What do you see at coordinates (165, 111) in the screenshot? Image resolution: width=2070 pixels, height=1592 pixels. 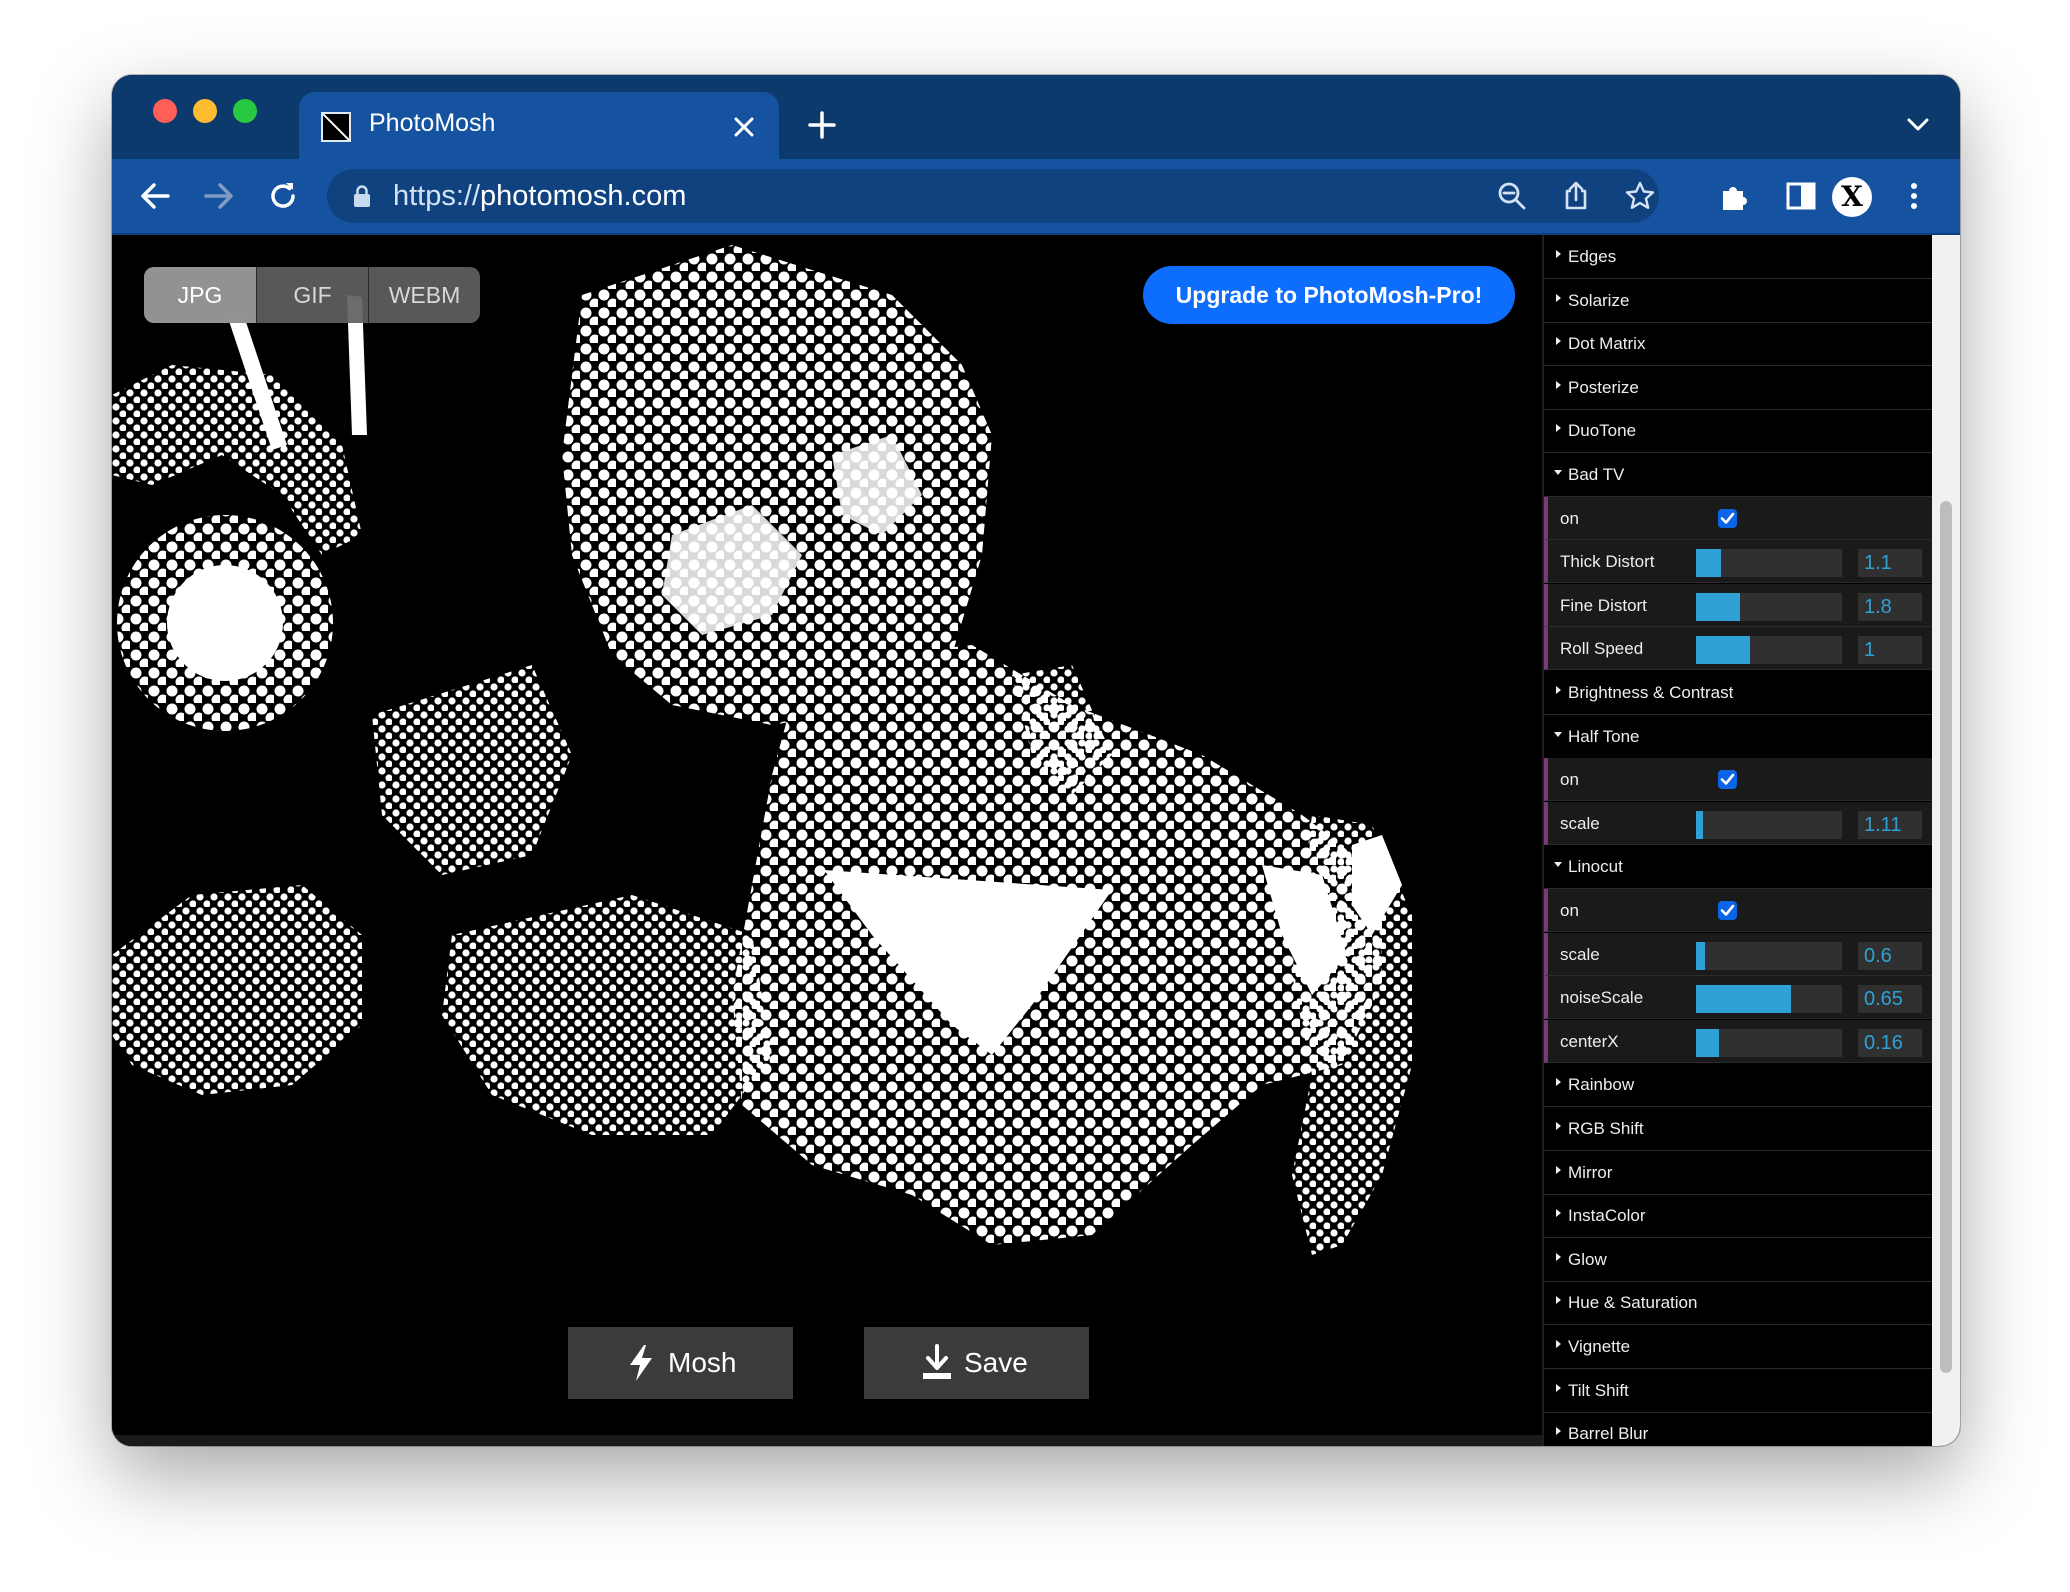 I see `close-window-button` at bounding box center [165, 111].